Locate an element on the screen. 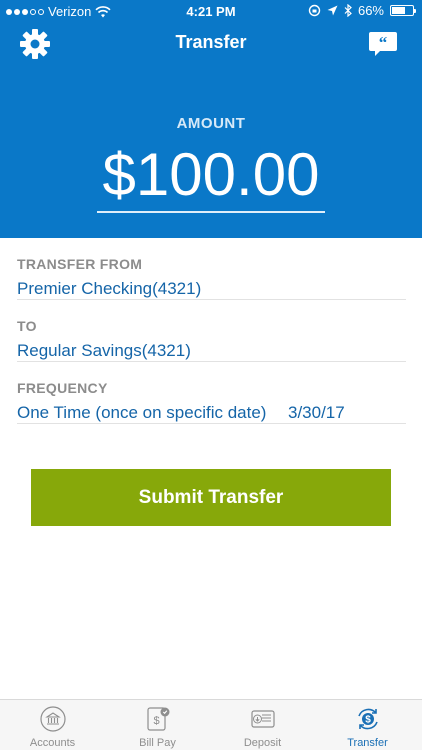 The width and height of the screenshot is (422, 750). bluetooth-icon is located at coordinates (348, 10).